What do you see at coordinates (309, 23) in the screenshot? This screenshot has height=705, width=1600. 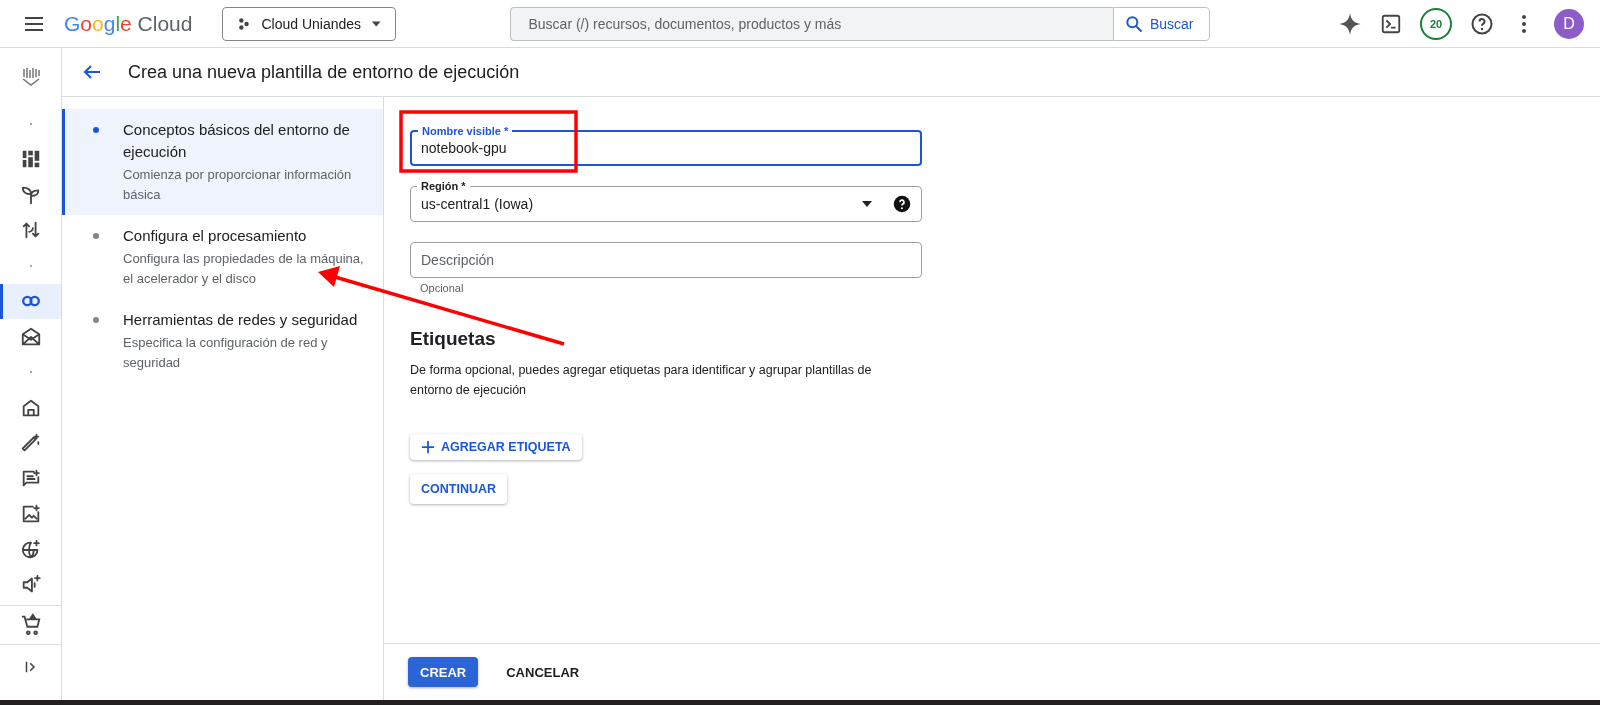 I see `project-picker: Cloud Uniandes` at bounding box center [309, 23].